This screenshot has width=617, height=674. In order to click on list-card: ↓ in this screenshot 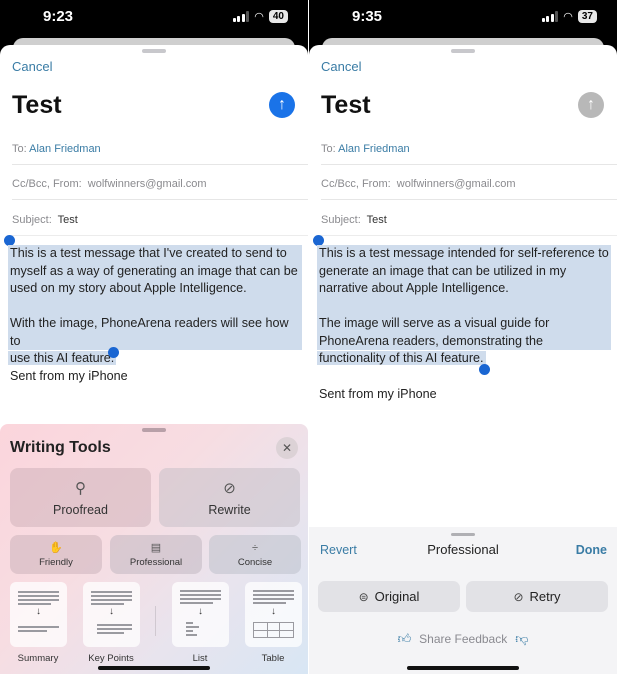, I will do `click(200, 614)`.